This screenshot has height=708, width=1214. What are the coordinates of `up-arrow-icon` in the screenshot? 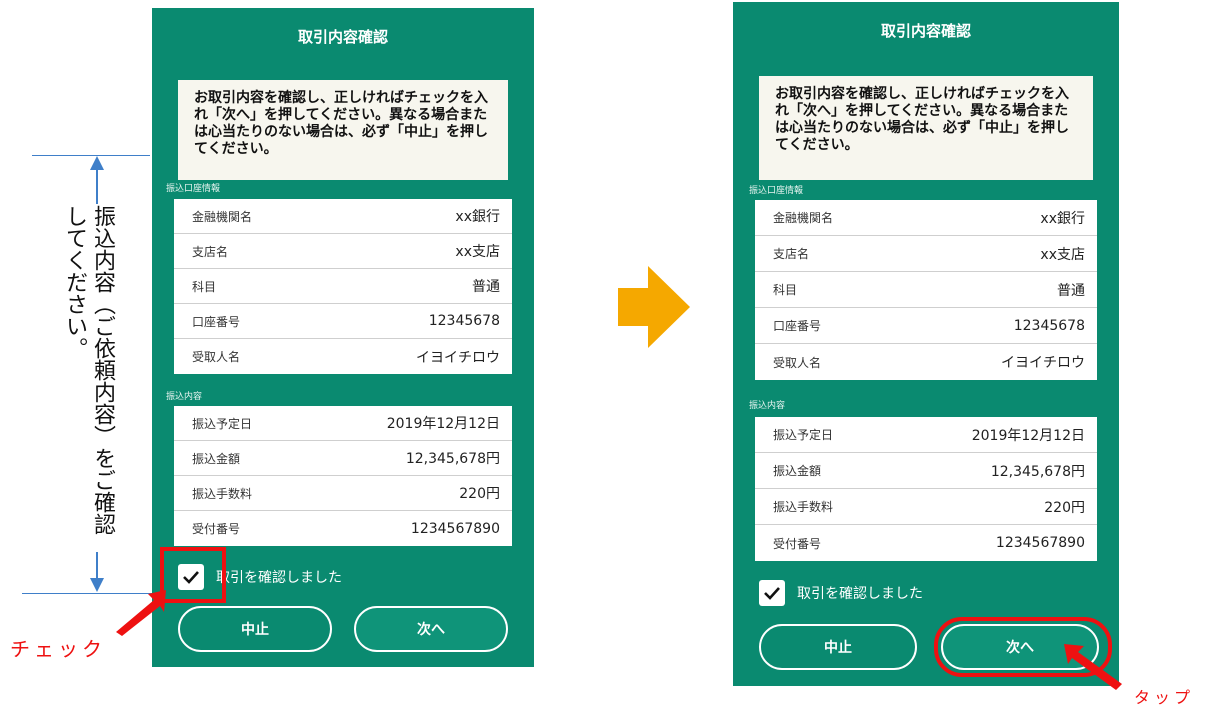 It's located at (97, 180).